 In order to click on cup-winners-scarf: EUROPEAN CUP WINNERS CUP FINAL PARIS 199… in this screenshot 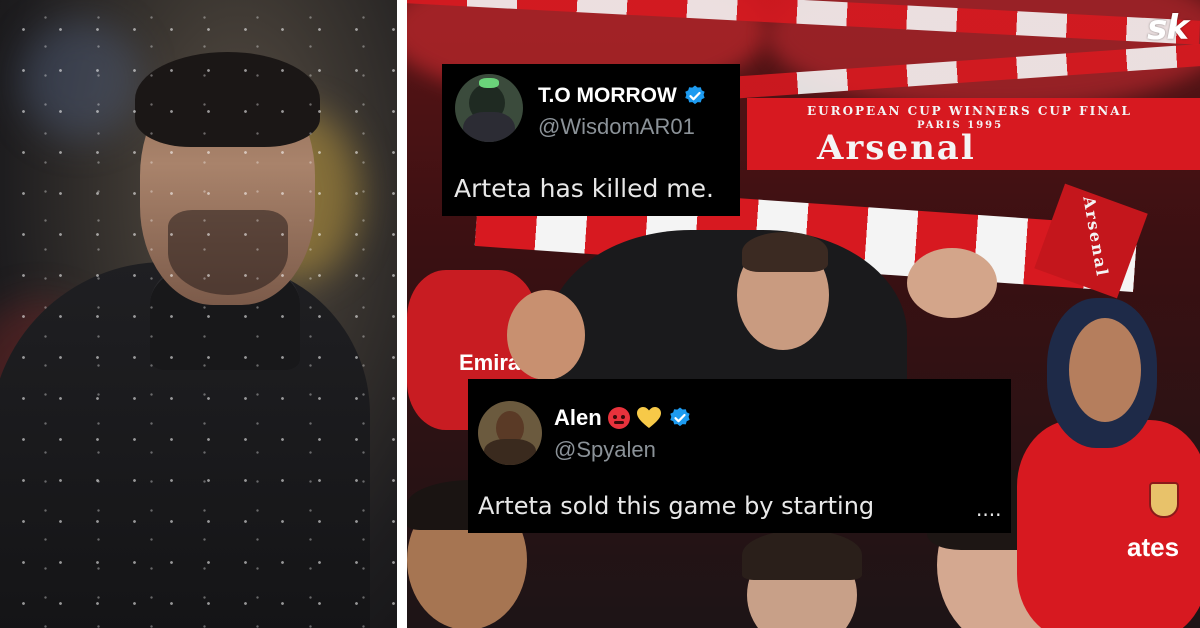, I will do `click(973, 134)`.